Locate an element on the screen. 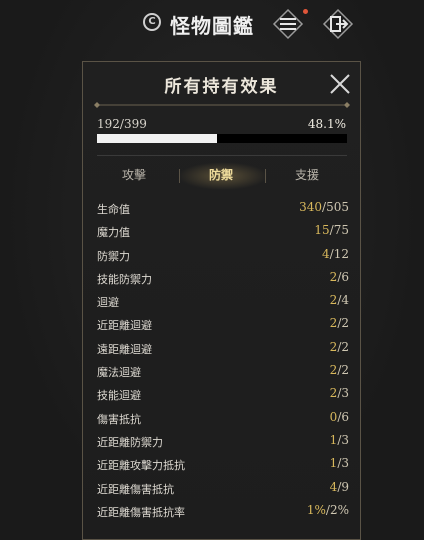  stat-row: 技能迴避 2/3 is located at coordinates (223, 395).